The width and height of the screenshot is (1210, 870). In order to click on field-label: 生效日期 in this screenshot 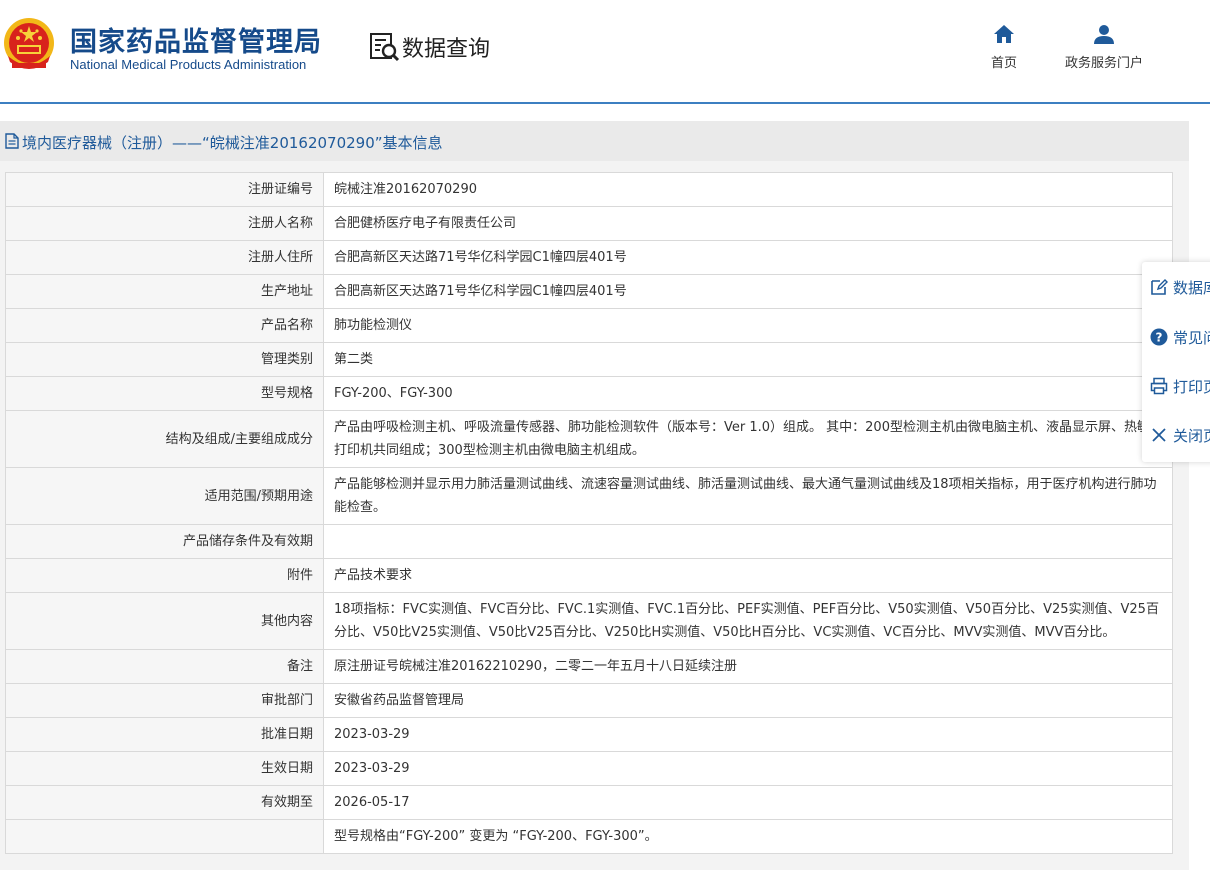, I will do `click(164, 768)`.